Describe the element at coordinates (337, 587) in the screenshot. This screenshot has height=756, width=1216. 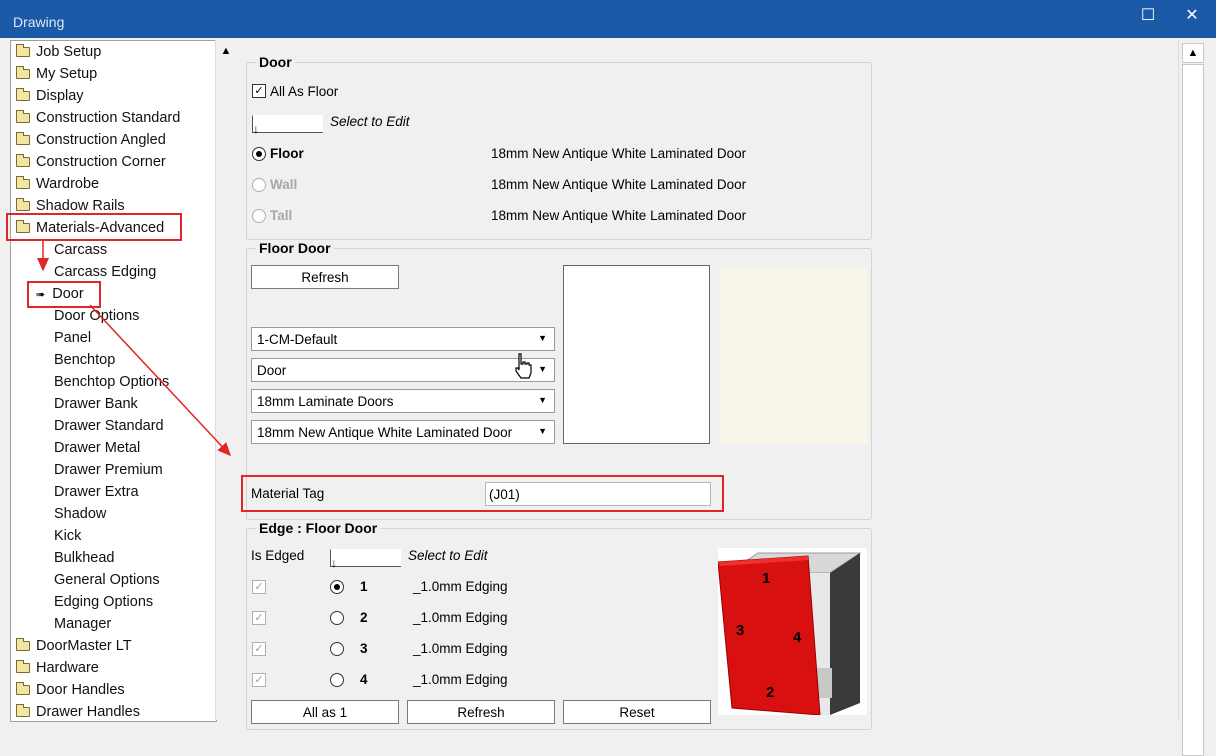
I see `edge-1-radio` at that location.